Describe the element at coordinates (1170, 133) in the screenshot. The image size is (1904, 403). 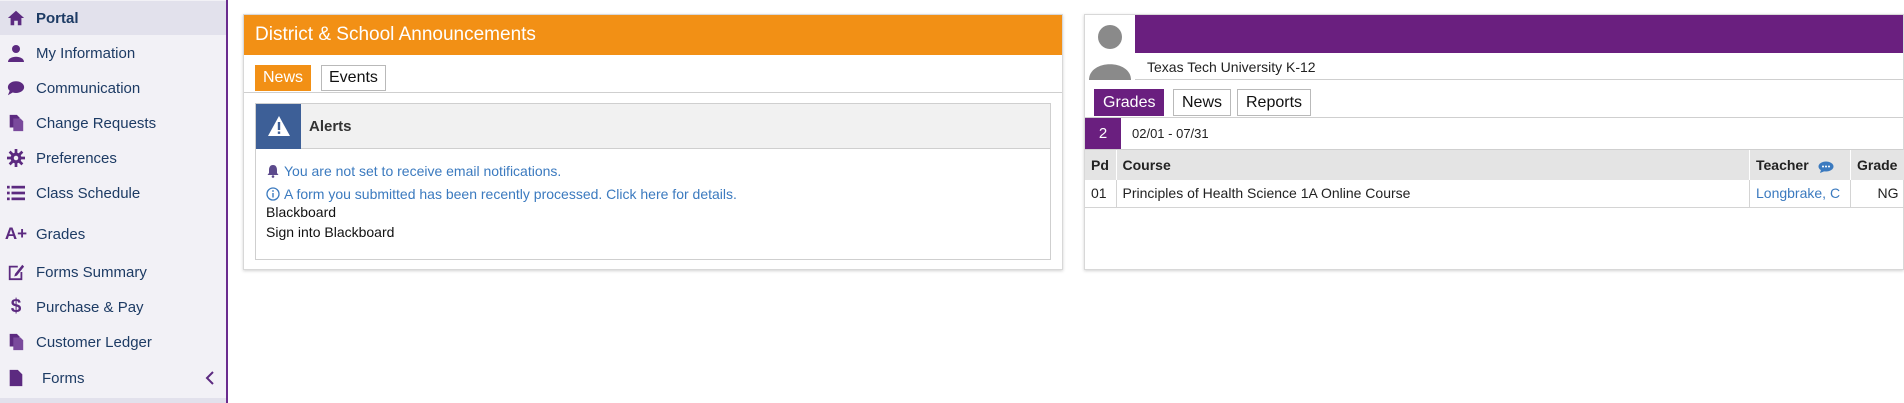
I see `term-range: 02/01 - 07/31` at that location.